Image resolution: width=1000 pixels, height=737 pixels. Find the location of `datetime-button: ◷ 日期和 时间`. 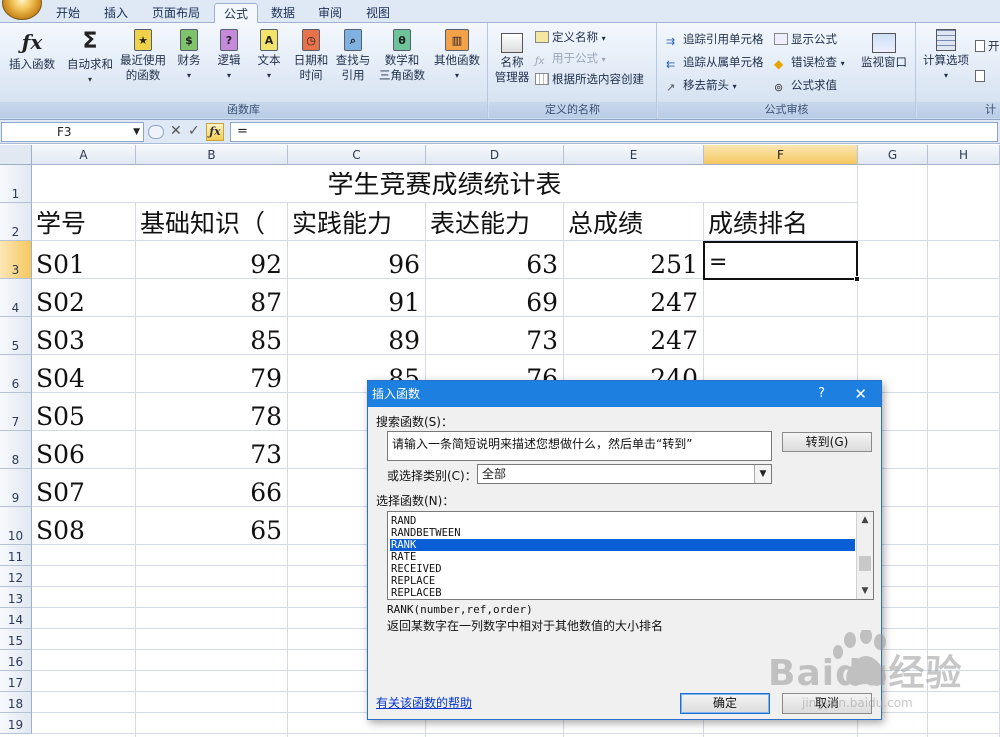

datetime-button: ◷ 日期和 时间 is located at coordinates (311, 56).